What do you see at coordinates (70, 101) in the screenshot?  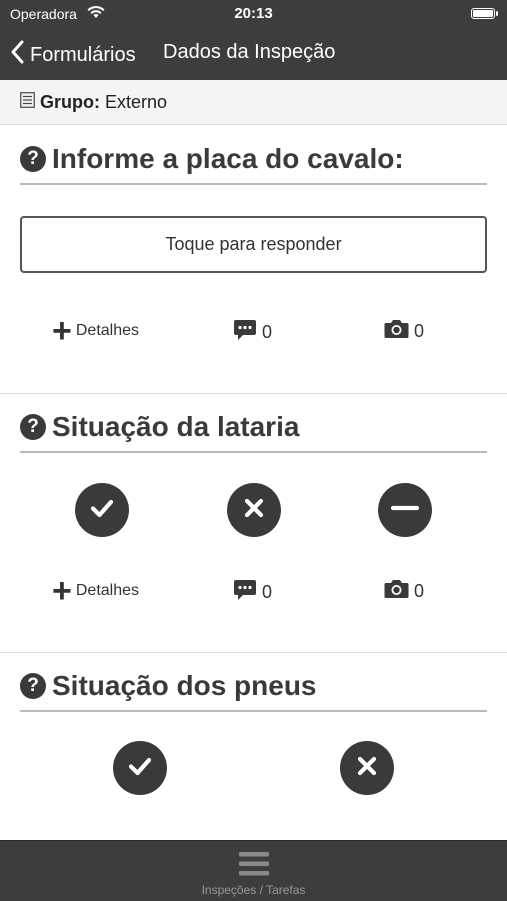 I see `group-label: Grupo:` at bounding box center [70, 101].